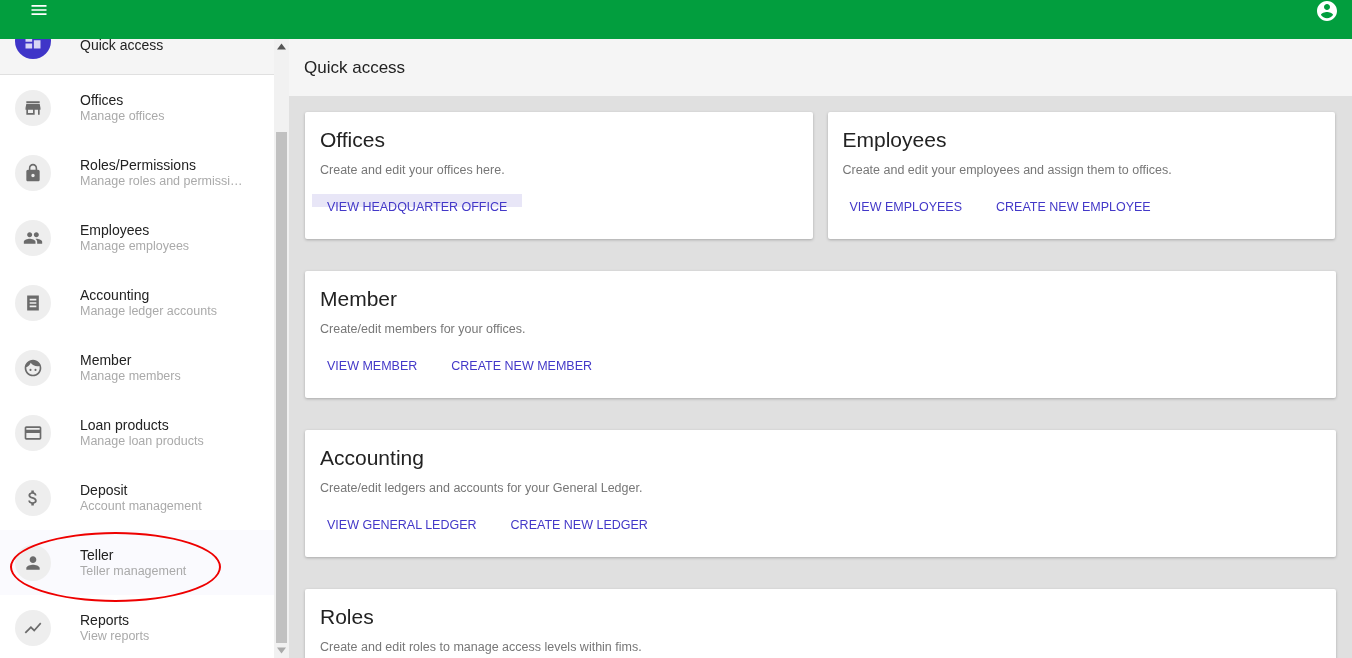  Describe the element at coordinates (402, 525) in the screenshot. I see `action-button: VIEW GENERAL LEDGER` at that location.